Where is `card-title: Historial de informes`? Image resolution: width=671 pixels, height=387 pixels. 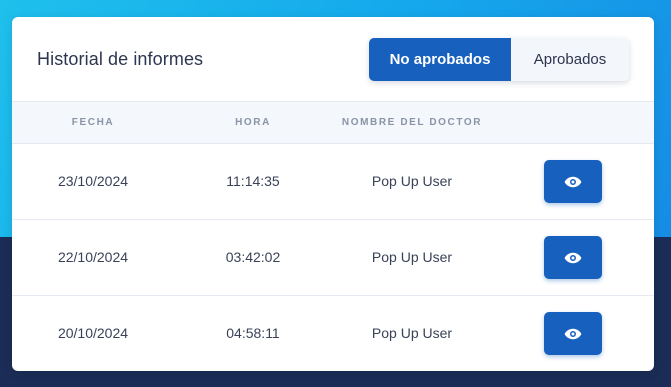 card-title: Historial de informes is located at coordinates (120, 59).